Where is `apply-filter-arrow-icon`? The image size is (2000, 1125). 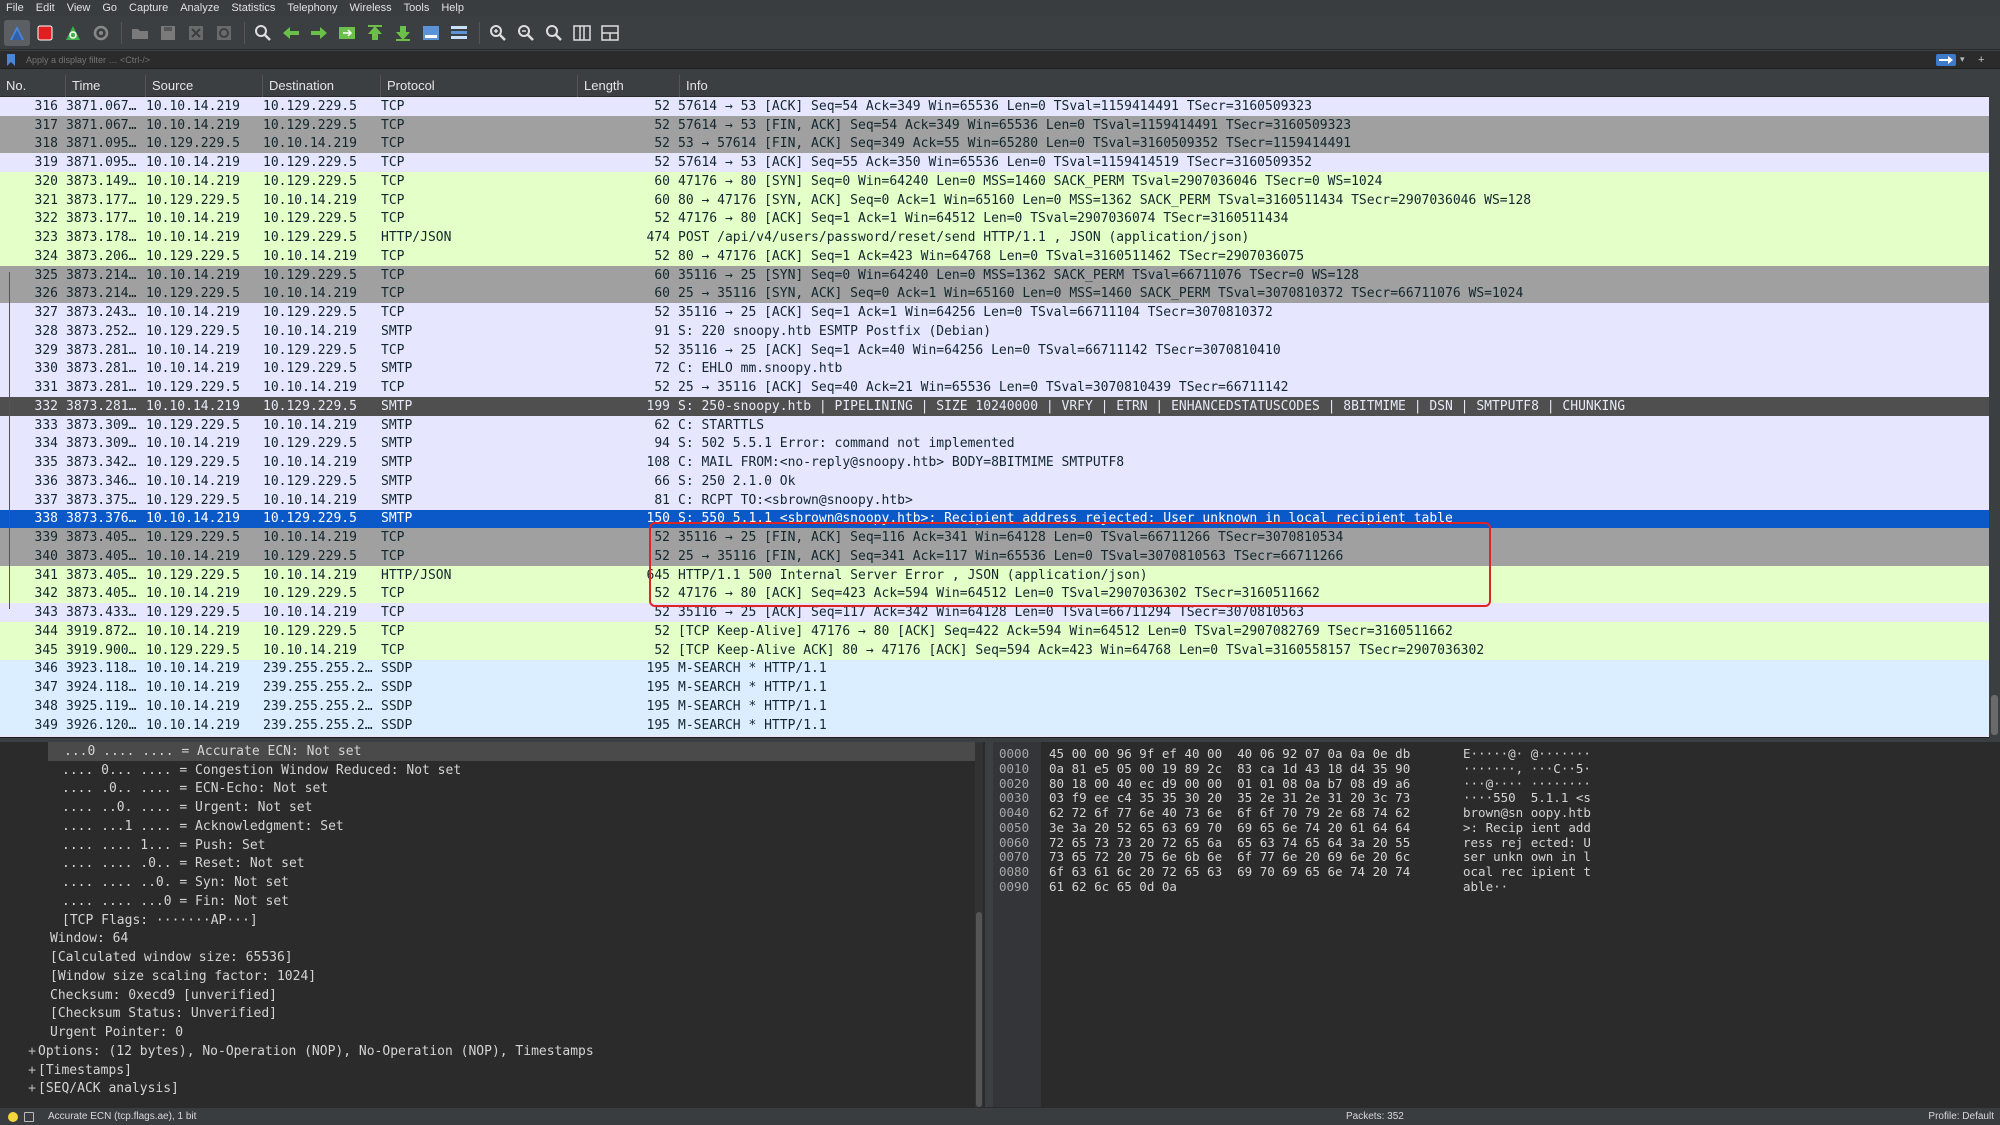
apply-filter-arrow-icon is located at coordinates (1946, 59).